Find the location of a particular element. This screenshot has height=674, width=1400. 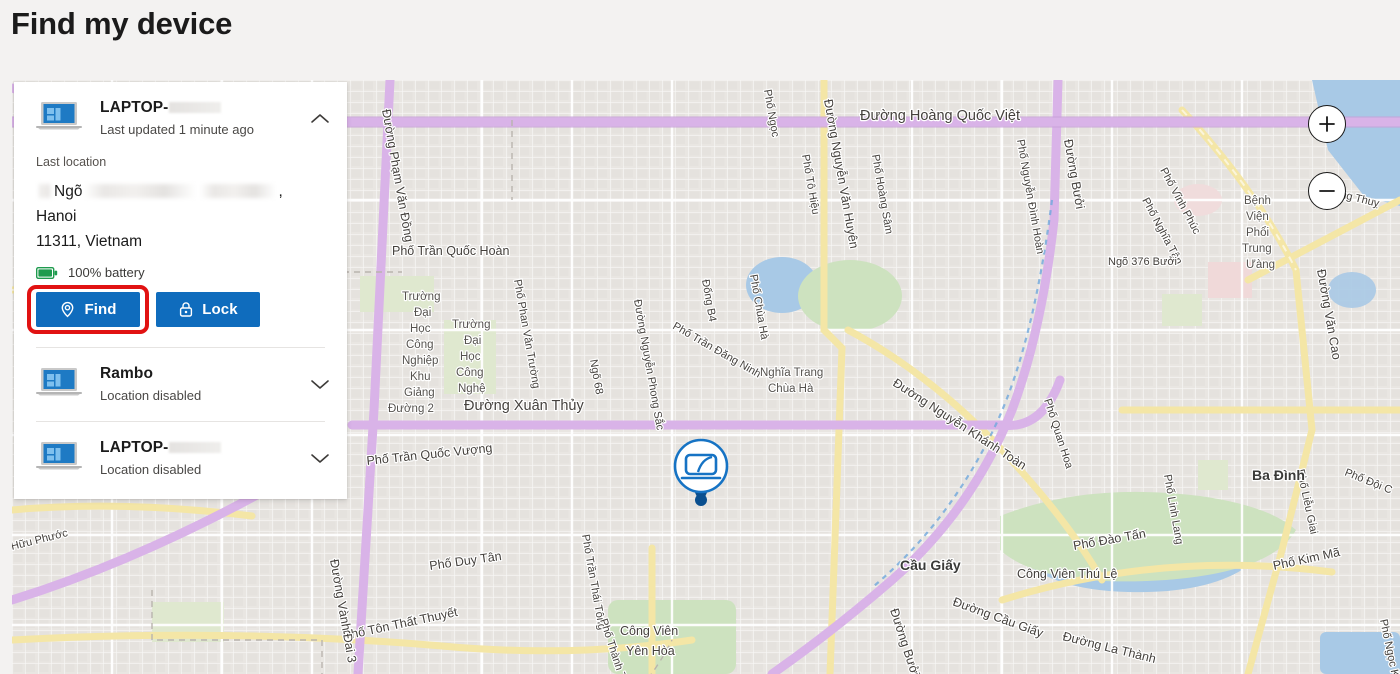

device-row-1: Rambo Location disabled is located at coordinates (180, 384).